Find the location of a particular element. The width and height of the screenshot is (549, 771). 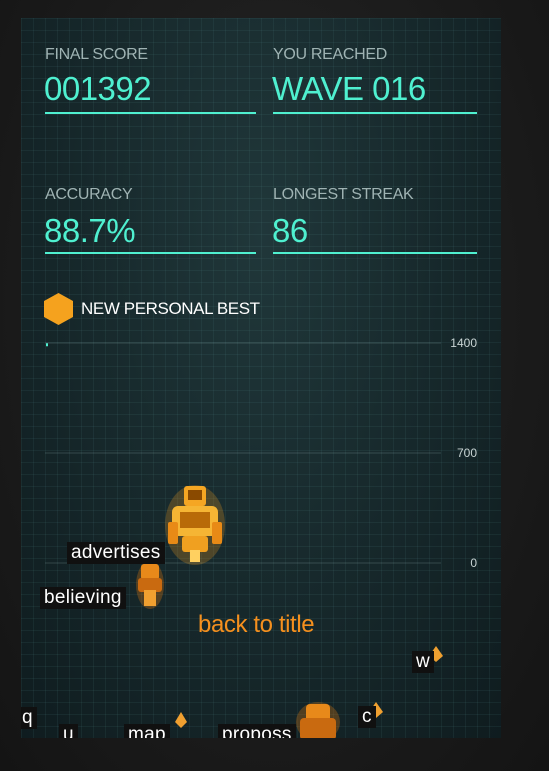

y-tick-label: 1400 is located at coordinates (463, 343).